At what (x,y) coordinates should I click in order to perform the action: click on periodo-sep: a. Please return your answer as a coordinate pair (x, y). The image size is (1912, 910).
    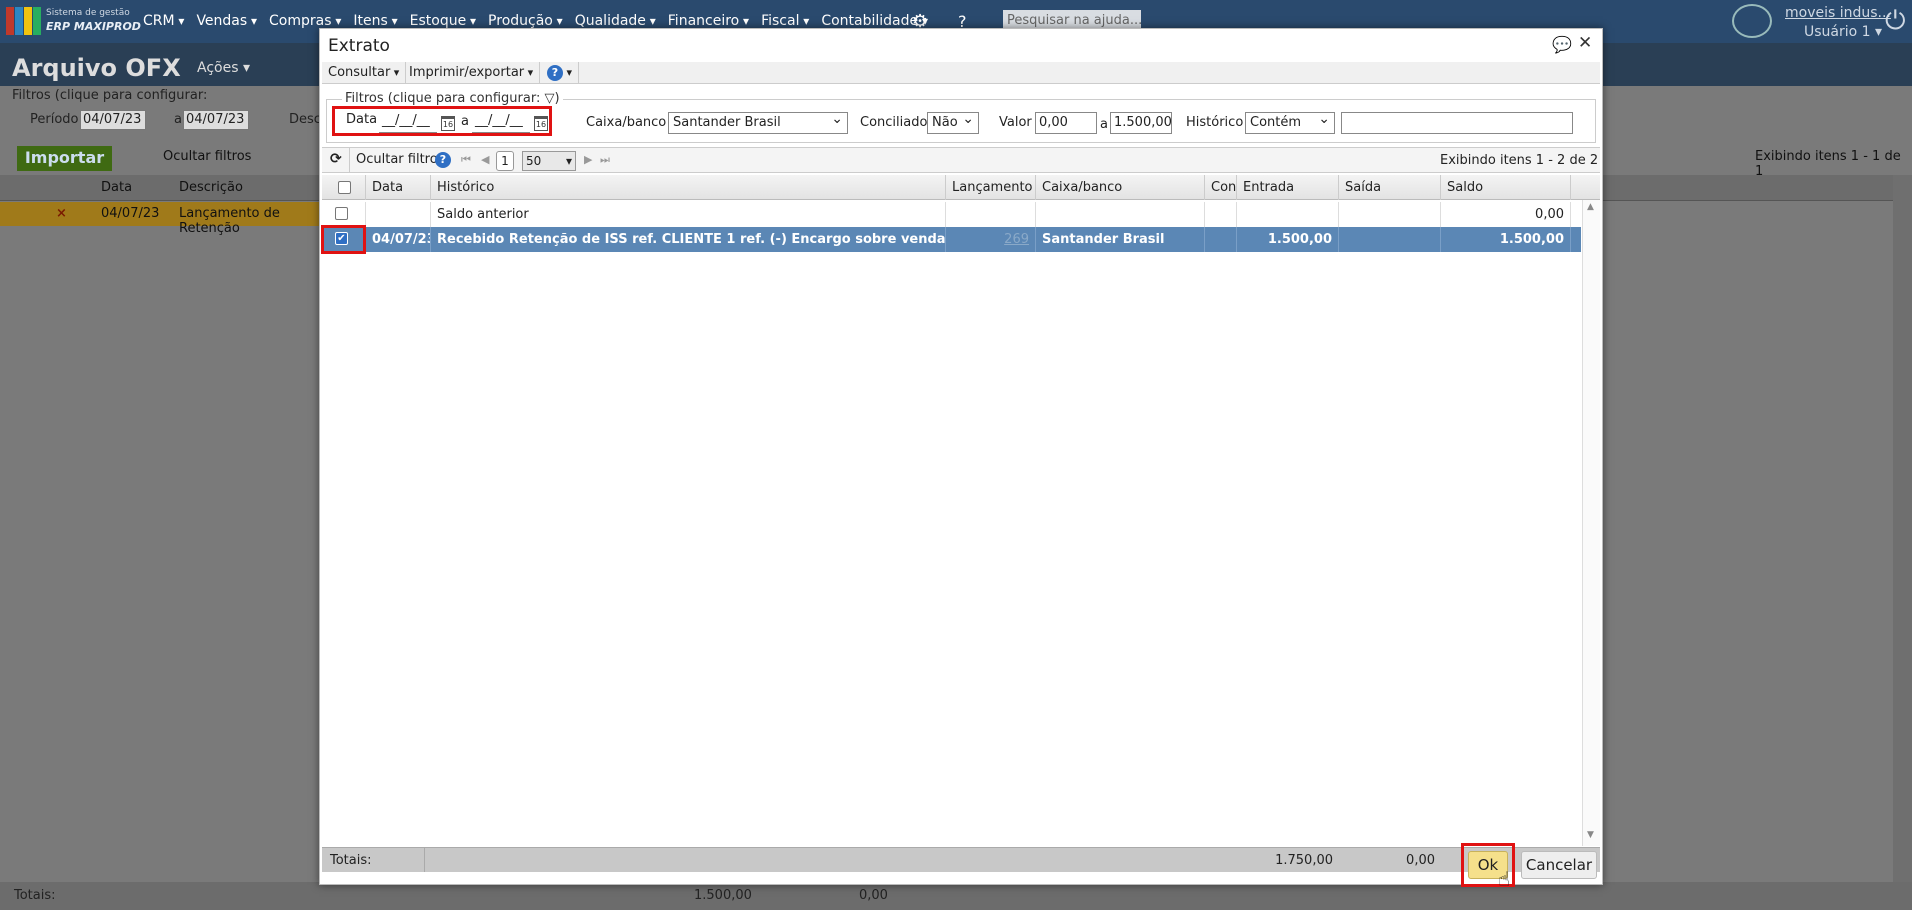
    Looking at the image, I should click on (178, 119).